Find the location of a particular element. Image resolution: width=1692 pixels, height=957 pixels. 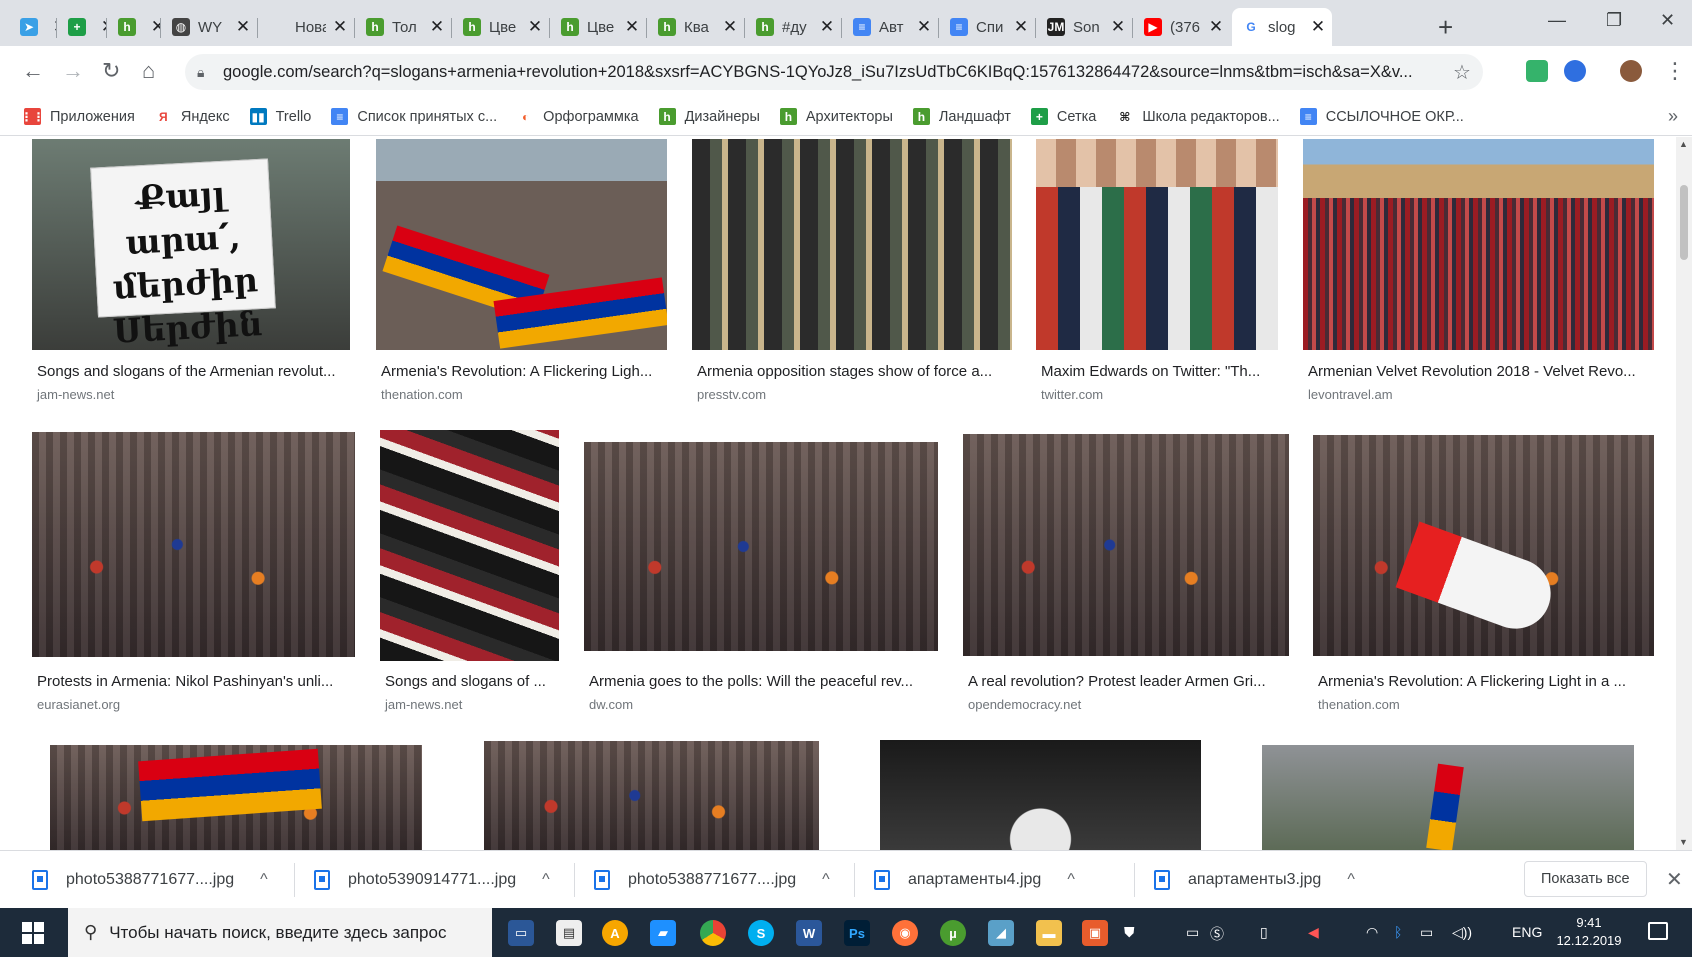

vpn-extension-icon is located at coordinates (1575, 71).